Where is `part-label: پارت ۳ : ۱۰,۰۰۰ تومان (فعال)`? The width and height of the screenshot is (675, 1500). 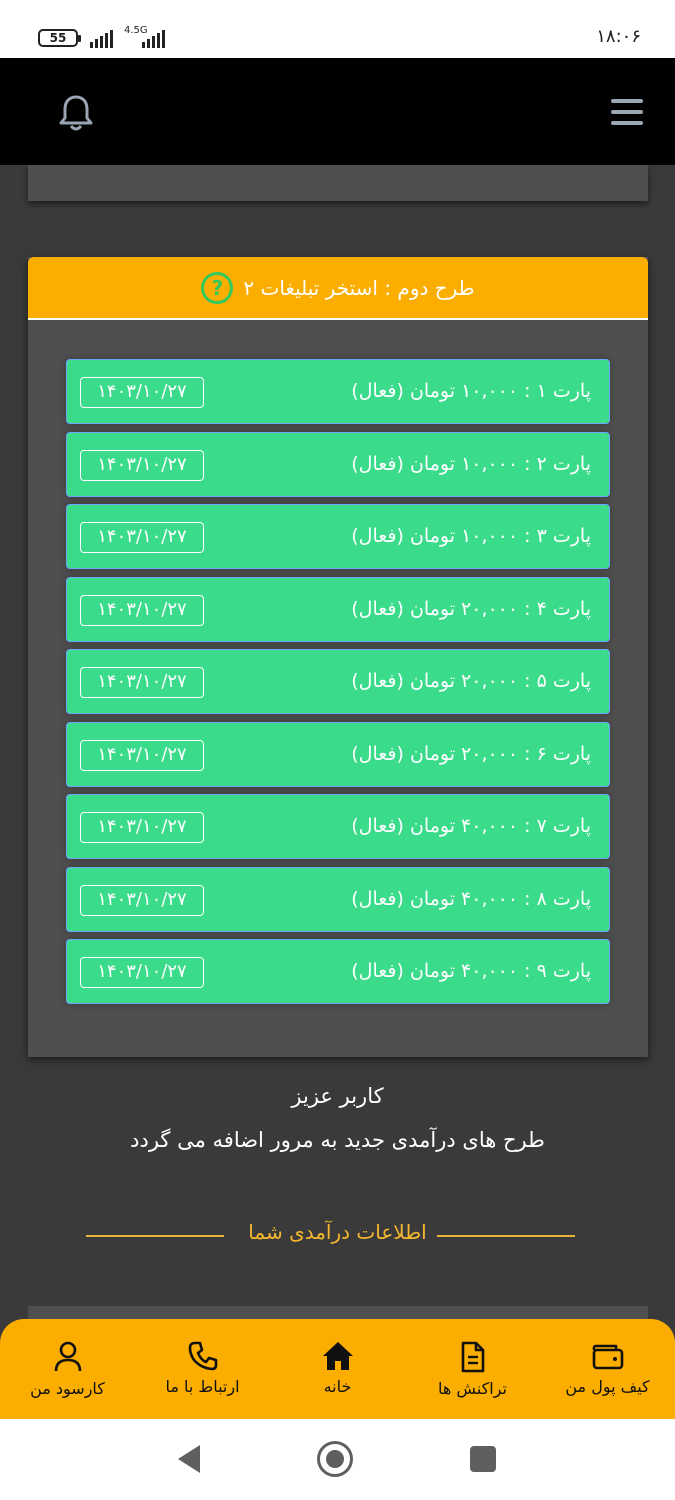 part-label: پارت ۳ : ۱۰,۰۰۰ تومان (فعال) is located at coordinates (471, 536).